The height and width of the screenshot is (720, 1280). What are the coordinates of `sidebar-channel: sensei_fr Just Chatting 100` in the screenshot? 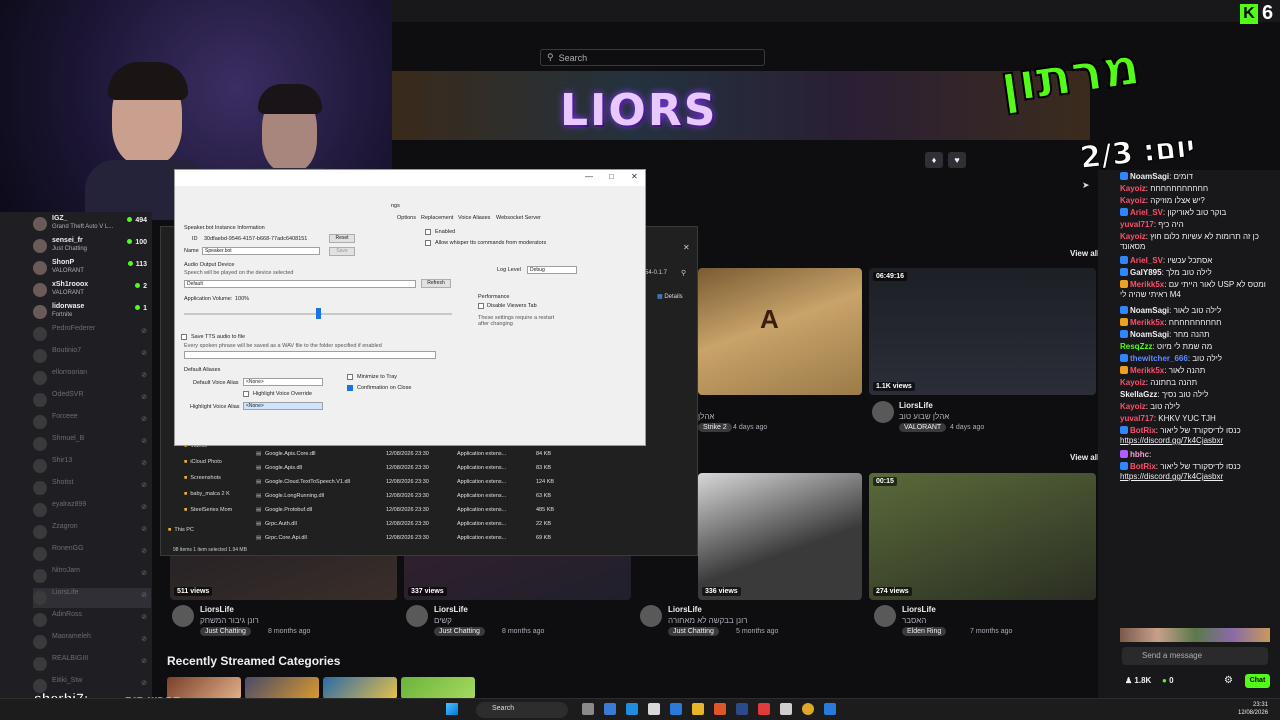 It's located at (92, 246).